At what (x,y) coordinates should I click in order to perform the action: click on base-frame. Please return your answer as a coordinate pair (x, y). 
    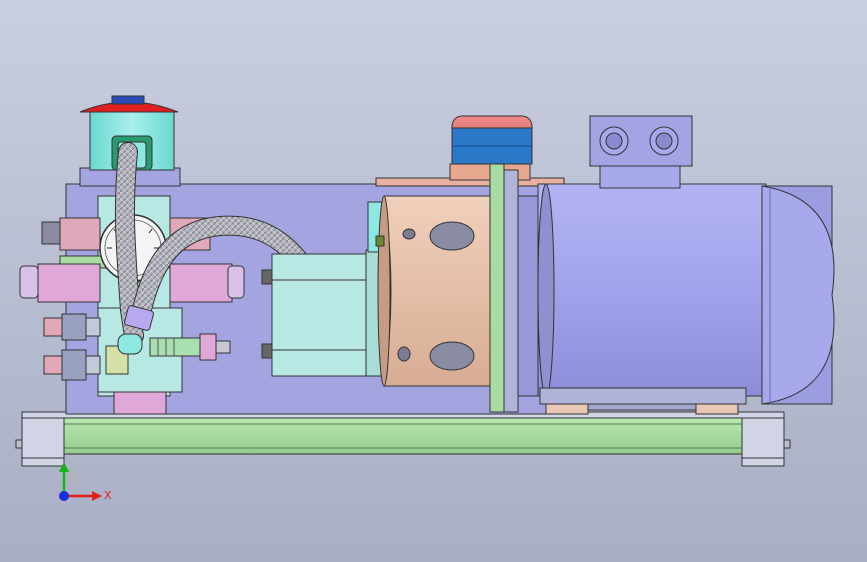
    Looking at the image, I should click on (403, 439).